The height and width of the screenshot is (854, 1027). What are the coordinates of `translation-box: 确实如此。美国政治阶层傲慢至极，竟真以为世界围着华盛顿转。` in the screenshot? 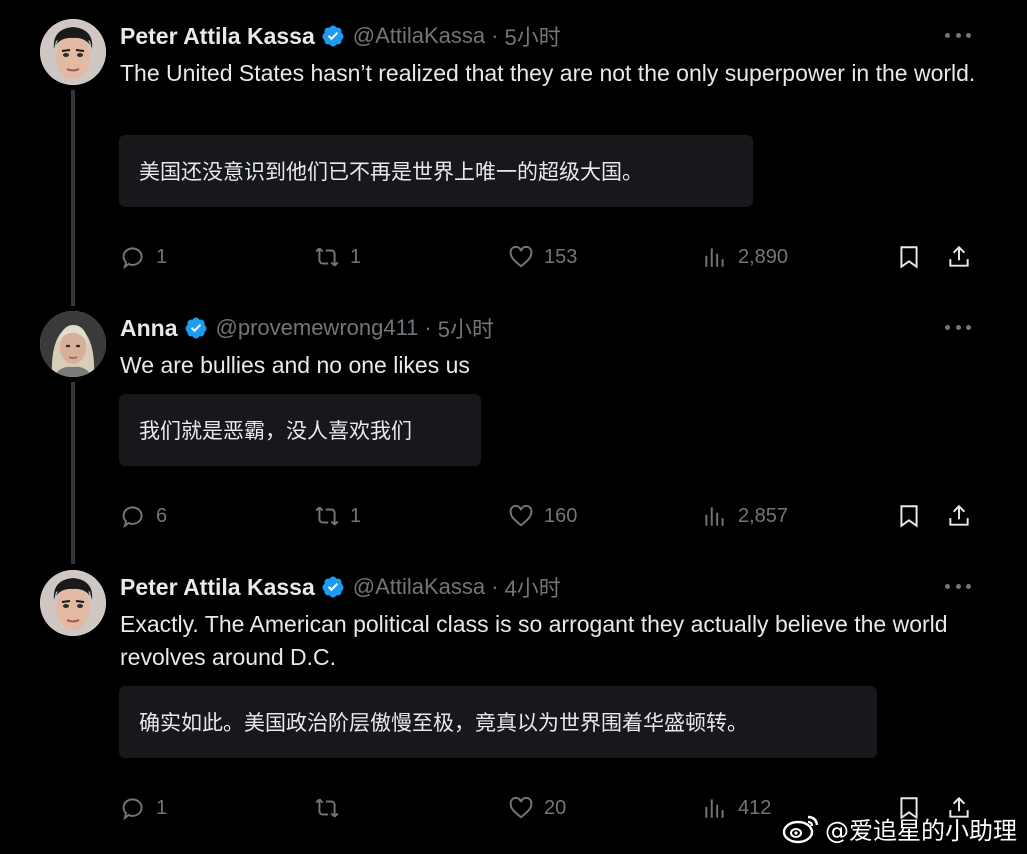 It's located at (498, 722).